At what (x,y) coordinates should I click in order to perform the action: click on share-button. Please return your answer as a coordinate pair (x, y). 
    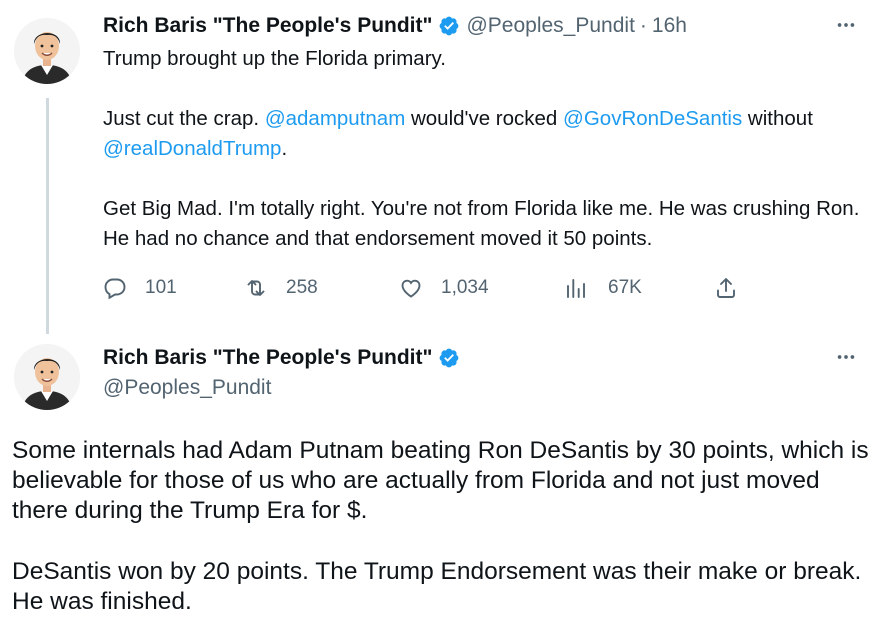
    Looking at the image, I should click on (735, 288).